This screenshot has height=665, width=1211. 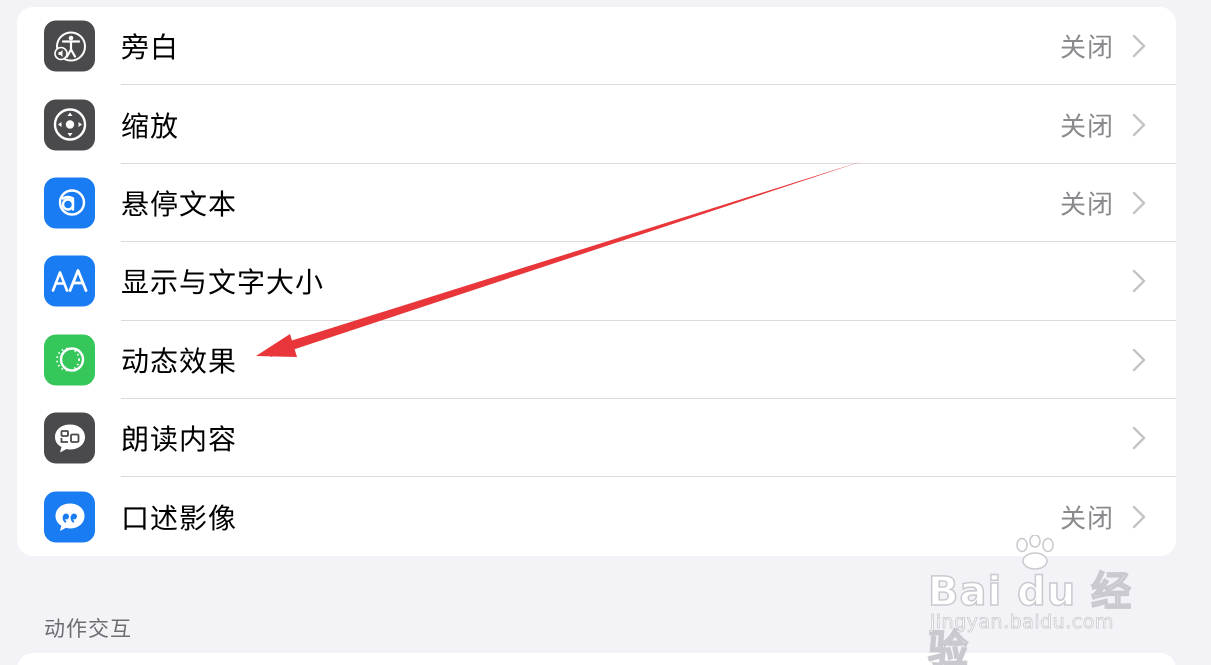 I want to click on spoken-content-label: 朗读内容, so click(x=179, y=440).